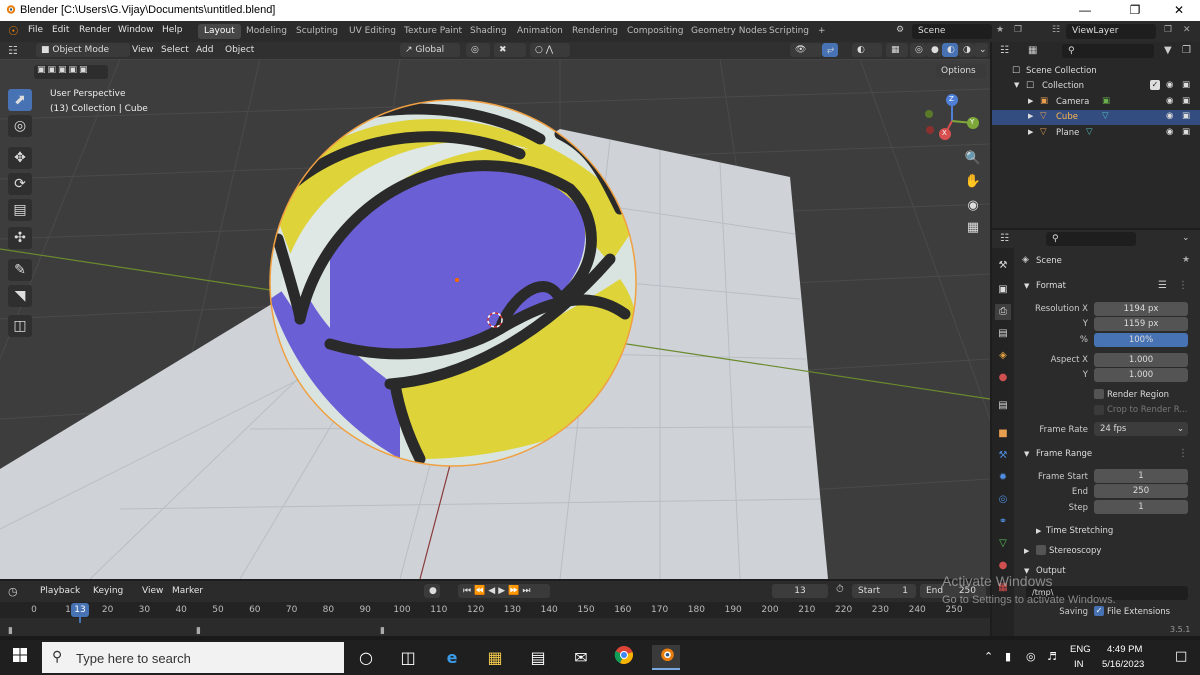 This screenshot has height=675, width=1200. Describe the element at coordinates (430, 50) in the screenshot. I see `orientation-selector: ↗ Global` at that location.